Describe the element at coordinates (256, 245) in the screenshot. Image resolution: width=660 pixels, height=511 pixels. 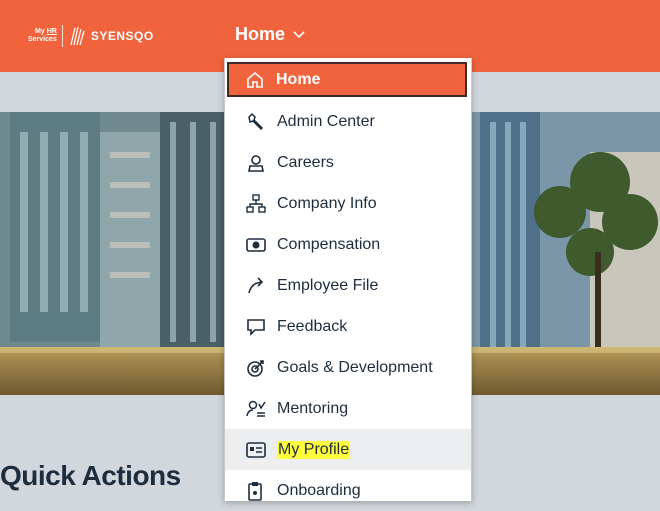
I see `money-icon` at that location.